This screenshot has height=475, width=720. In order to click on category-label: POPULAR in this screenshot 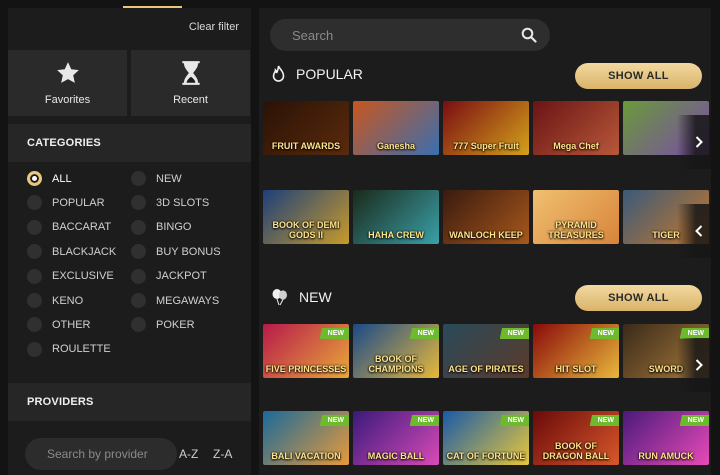, I will do `click(78, 202)`.